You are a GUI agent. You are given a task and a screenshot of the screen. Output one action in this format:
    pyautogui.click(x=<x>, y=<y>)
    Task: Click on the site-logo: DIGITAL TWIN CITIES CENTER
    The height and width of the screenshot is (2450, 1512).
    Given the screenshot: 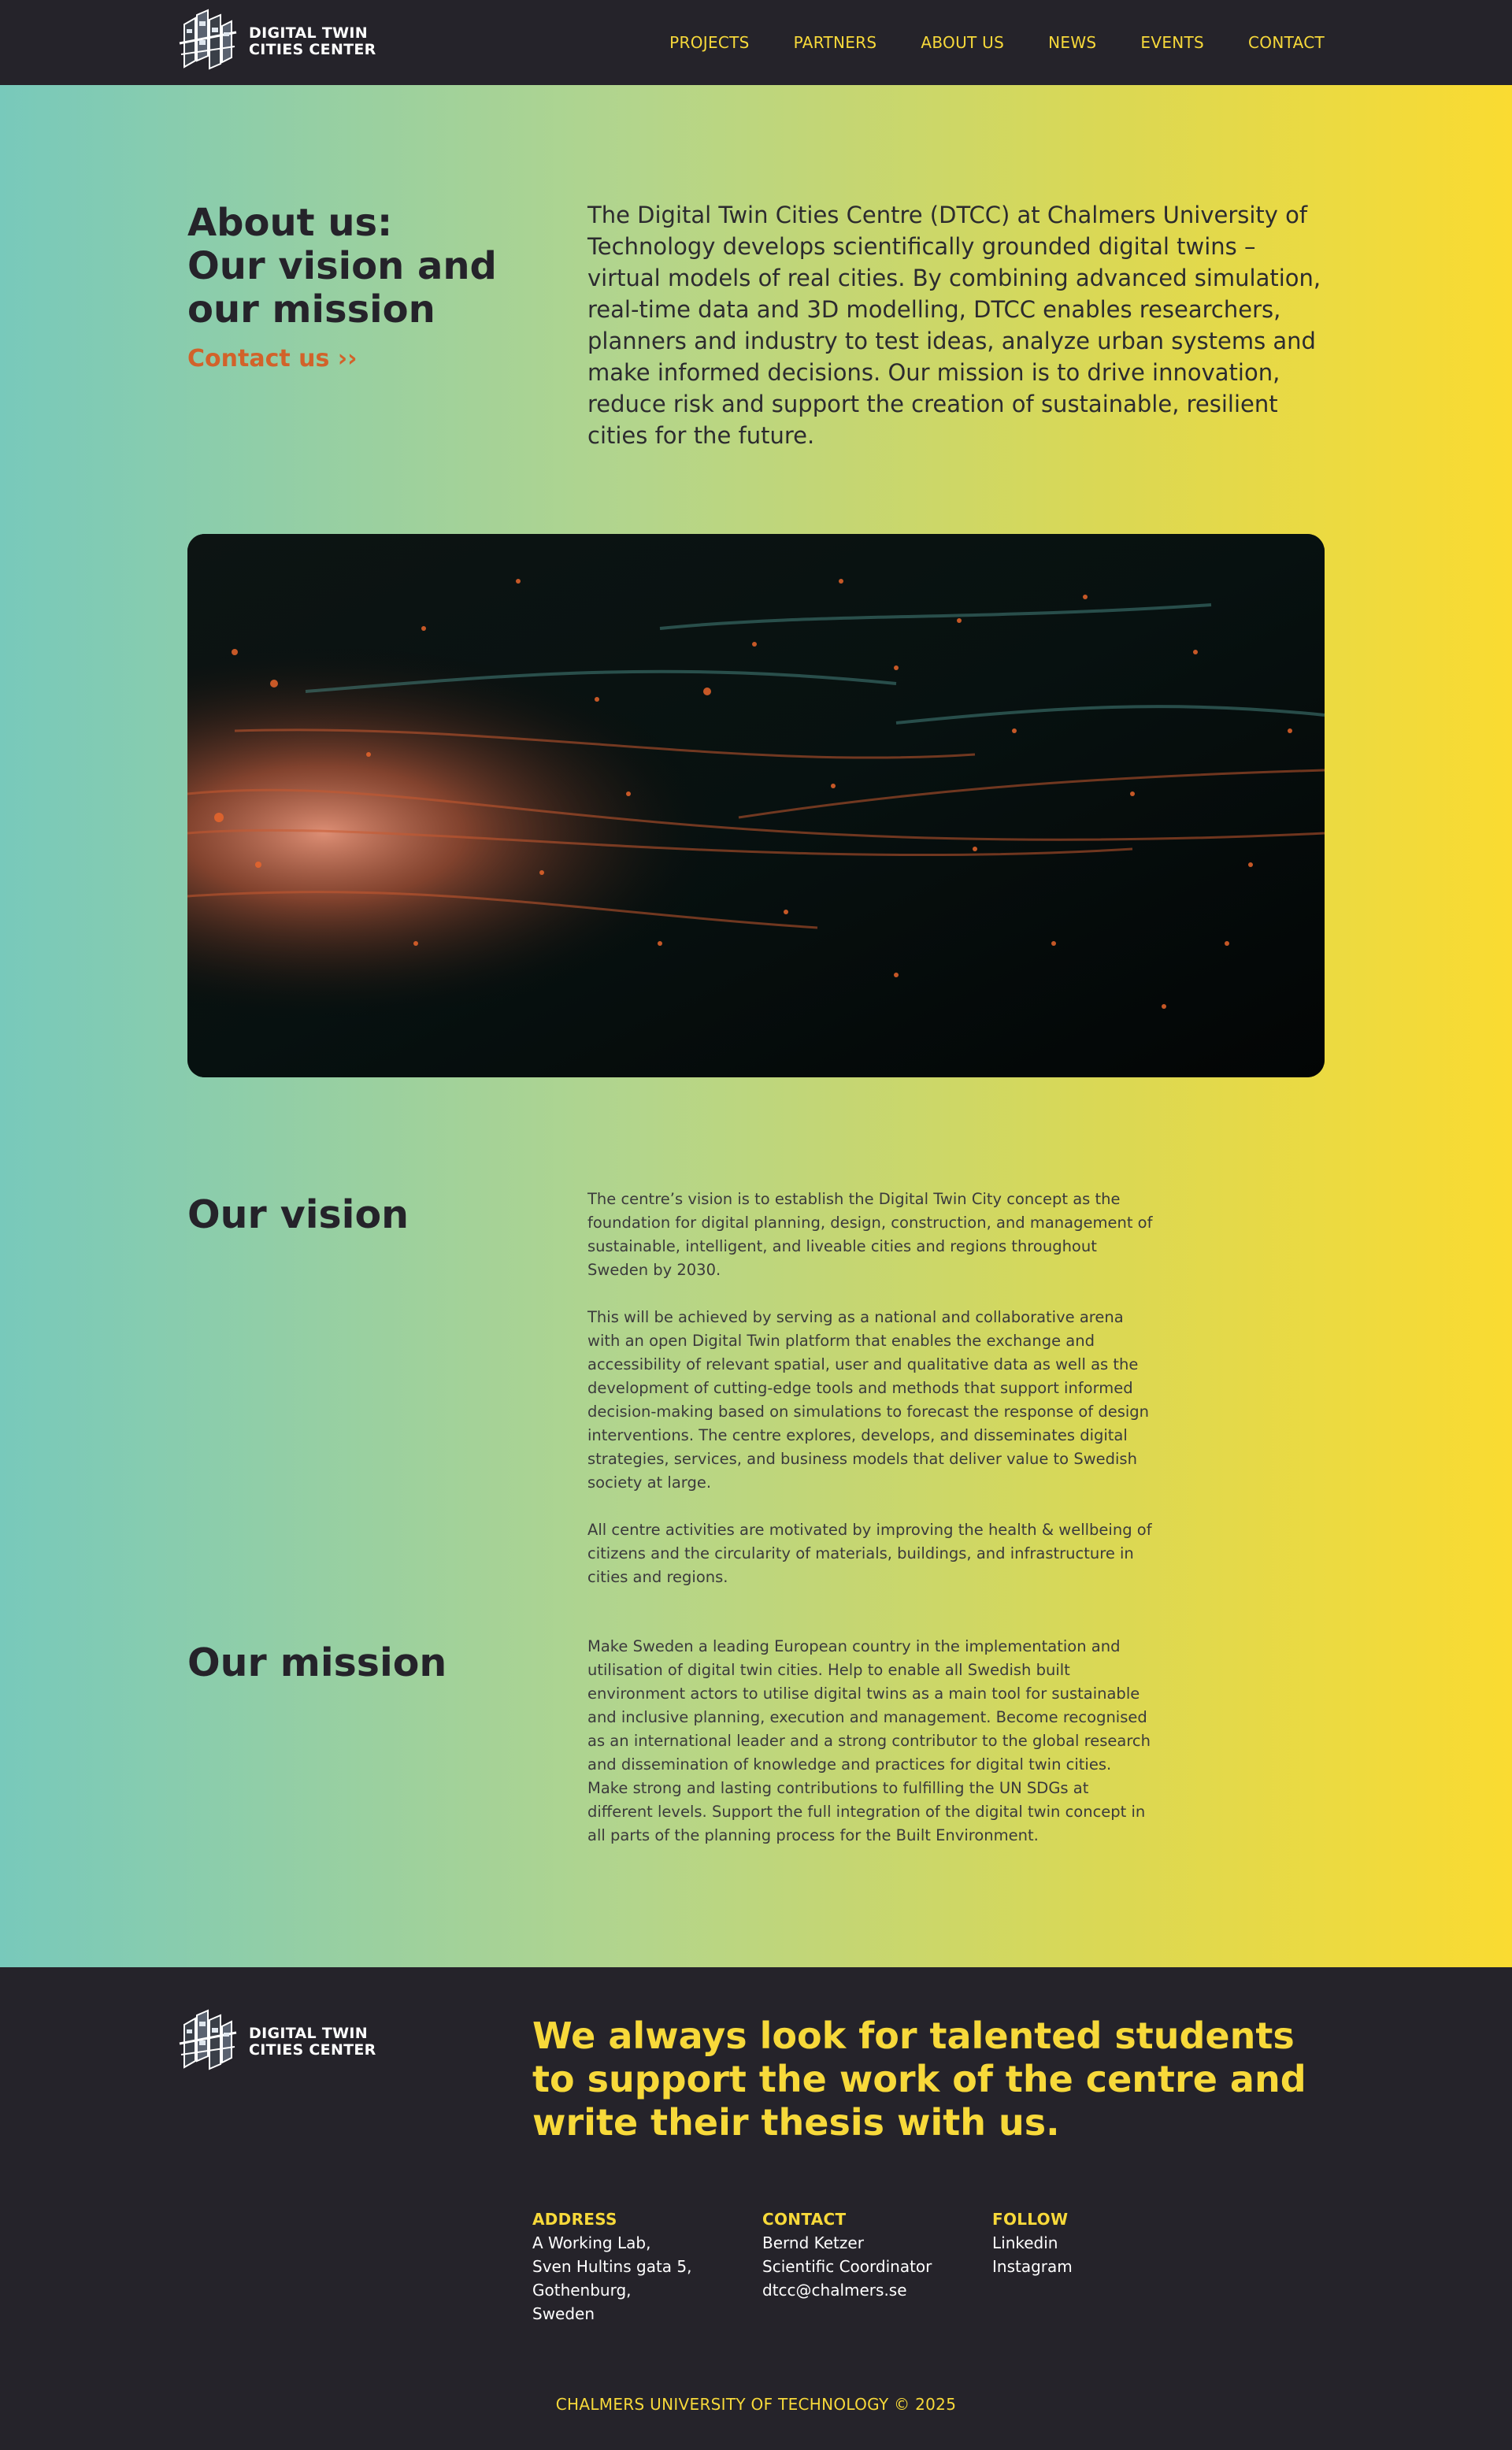 What is the action you would take?
    pyautogui.click(x=276, y=42)
    